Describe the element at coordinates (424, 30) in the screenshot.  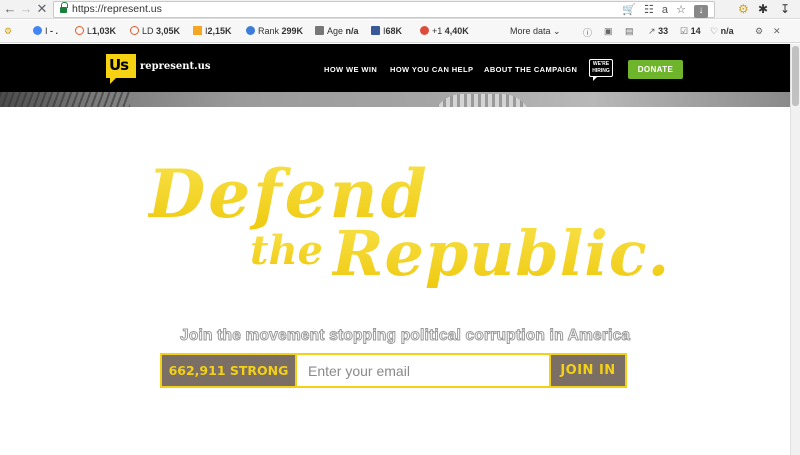
I see `google-plus-icon` at that location.